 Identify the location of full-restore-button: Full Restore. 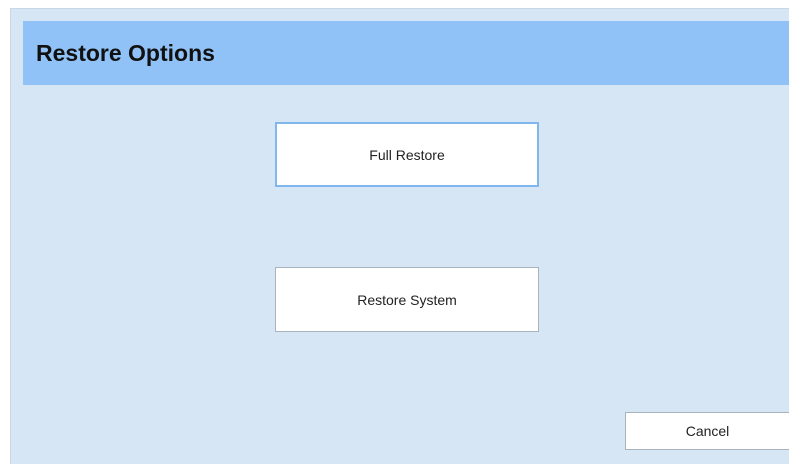
(407, 154).